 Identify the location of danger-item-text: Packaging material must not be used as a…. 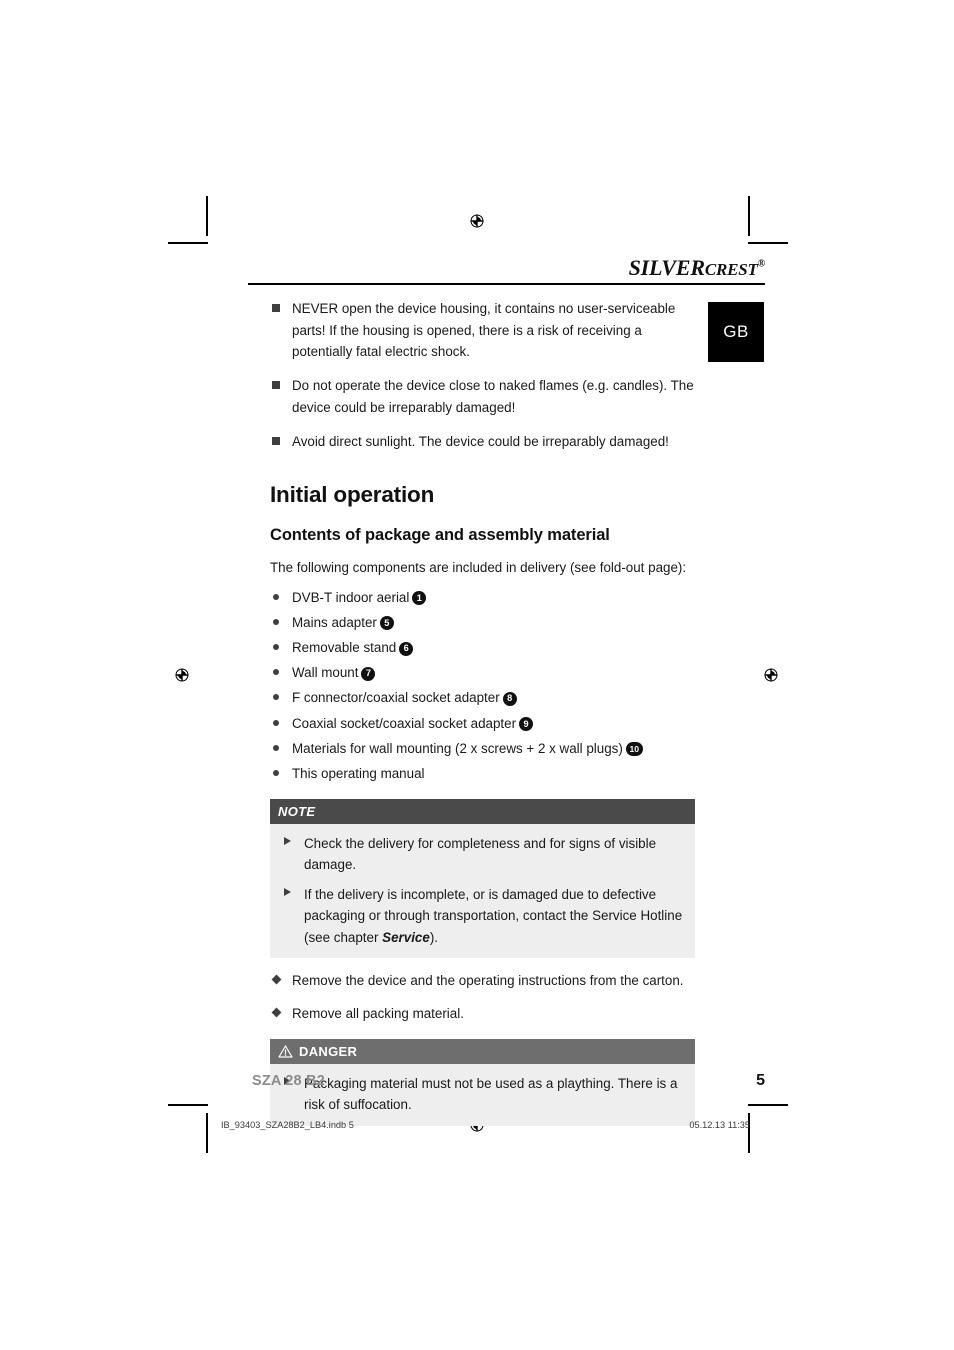
(491, 1094).